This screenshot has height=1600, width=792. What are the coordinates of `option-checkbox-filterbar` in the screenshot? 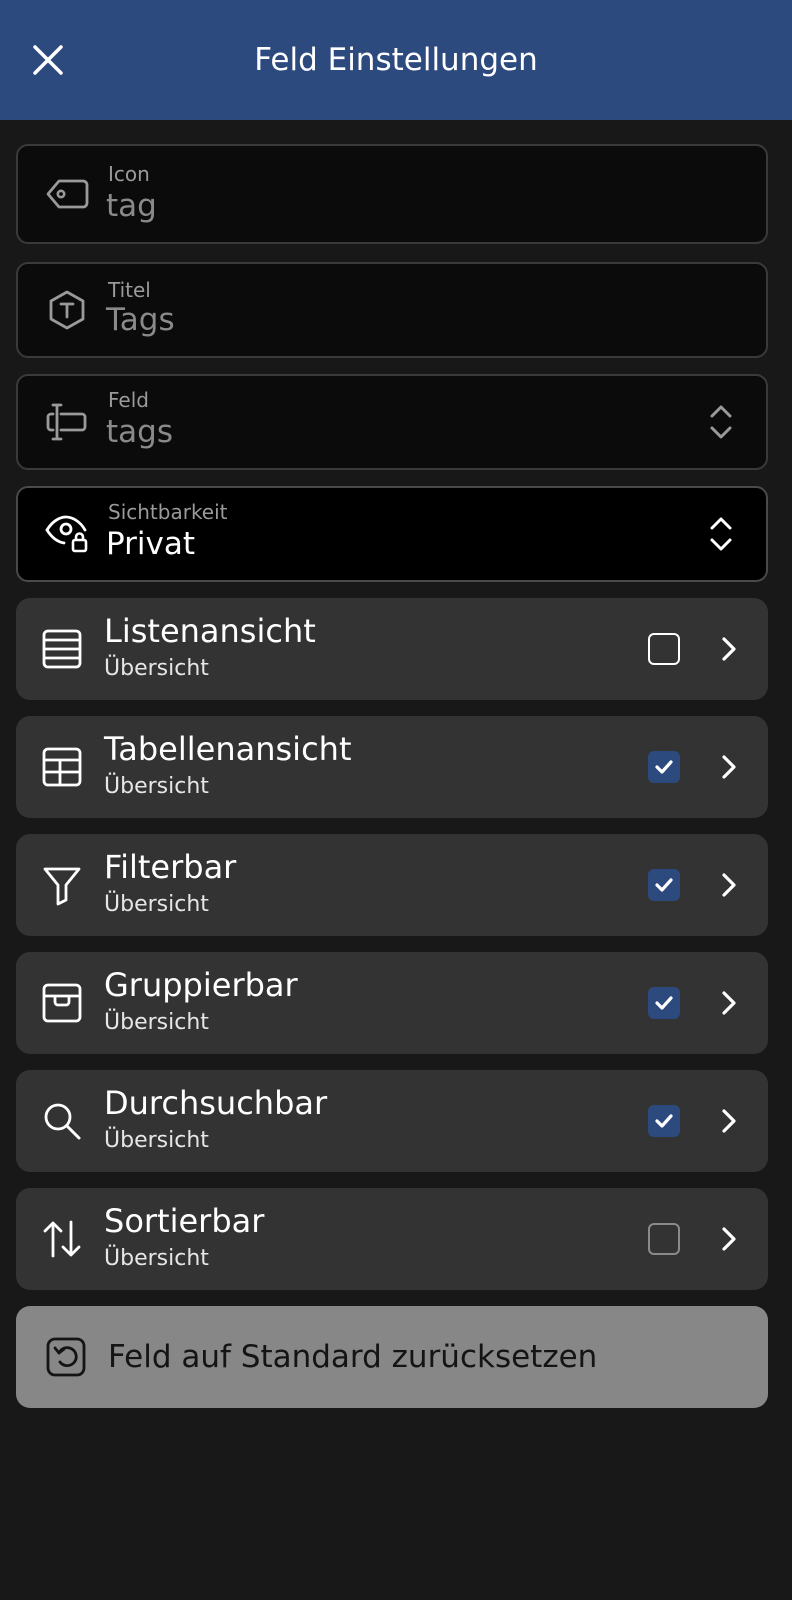 It's located at (664, 885).